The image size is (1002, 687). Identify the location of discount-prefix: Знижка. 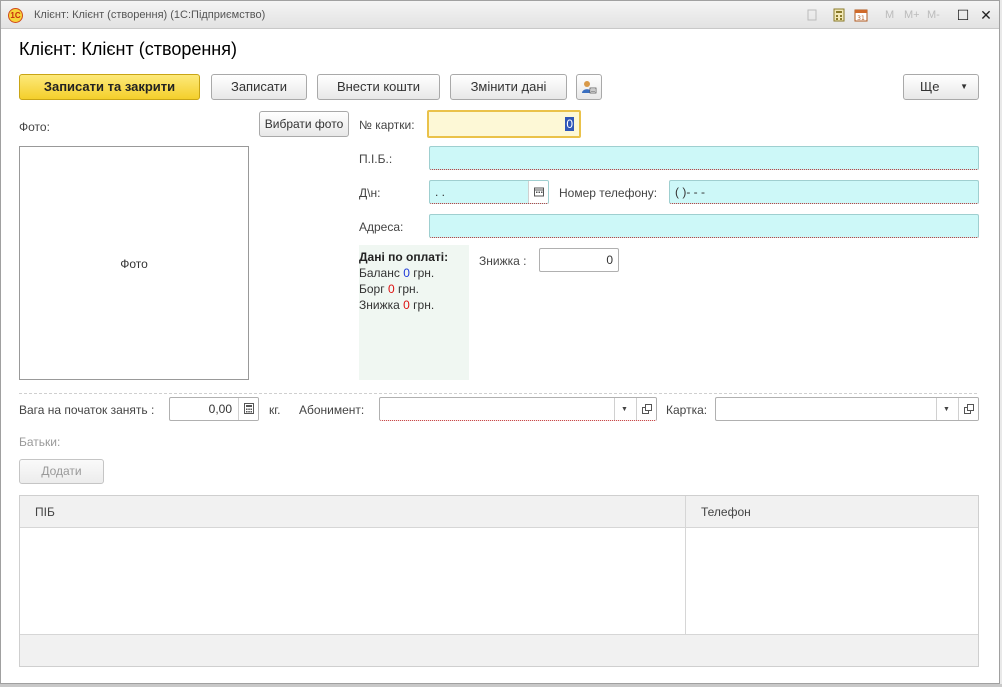
(379, 305).